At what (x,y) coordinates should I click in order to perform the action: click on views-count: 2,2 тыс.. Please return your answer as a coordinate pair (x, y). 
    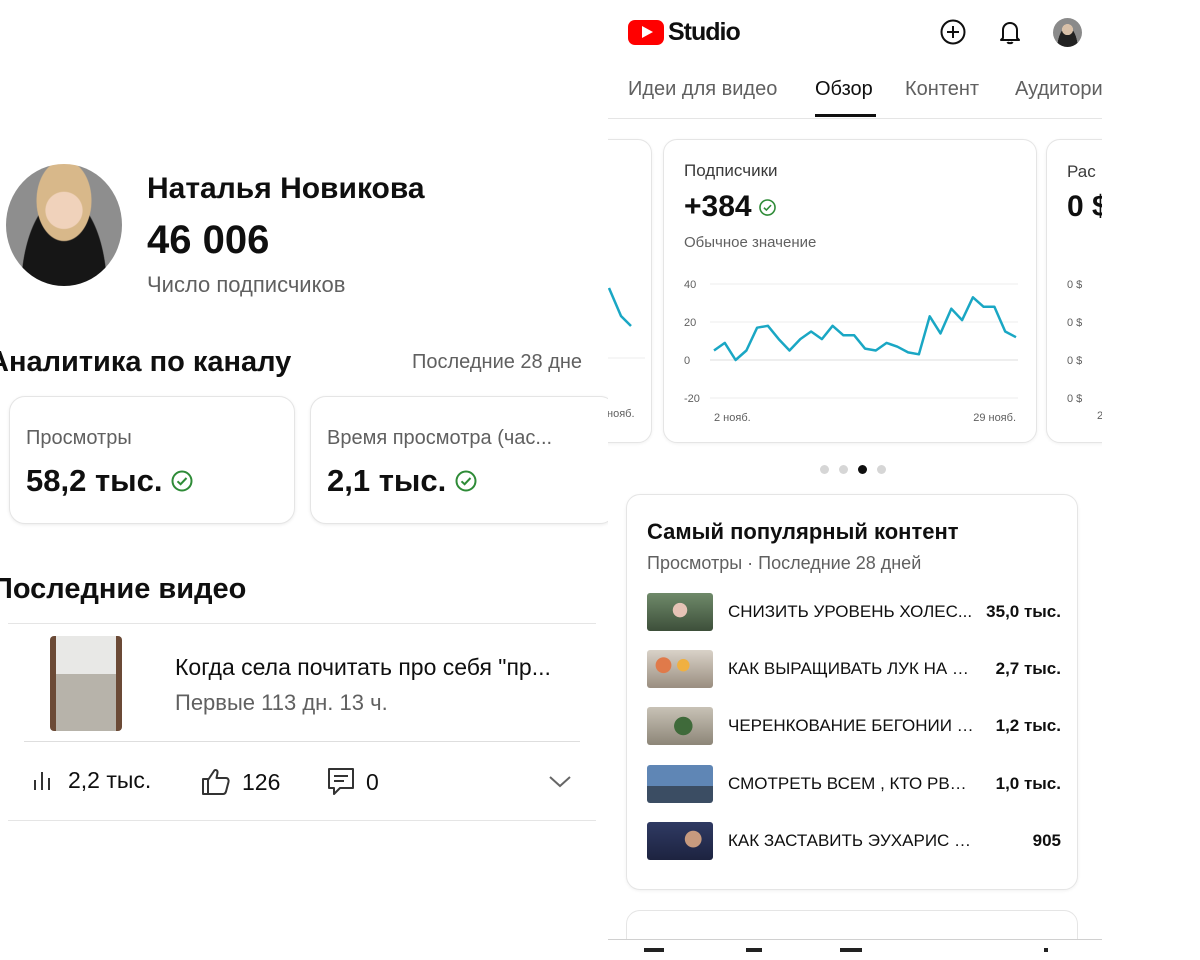
    Looking at the image, I should click on (110, 779).